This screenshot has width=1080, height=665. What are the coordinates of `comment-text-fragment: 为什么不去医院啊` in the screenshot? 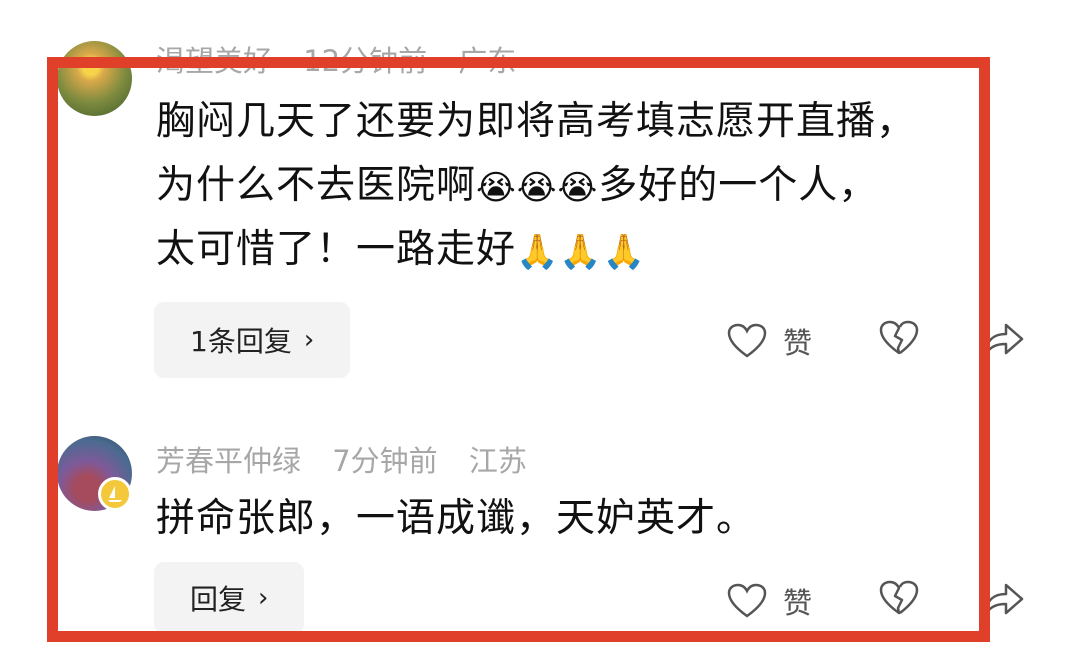 It's located at (316, 185).